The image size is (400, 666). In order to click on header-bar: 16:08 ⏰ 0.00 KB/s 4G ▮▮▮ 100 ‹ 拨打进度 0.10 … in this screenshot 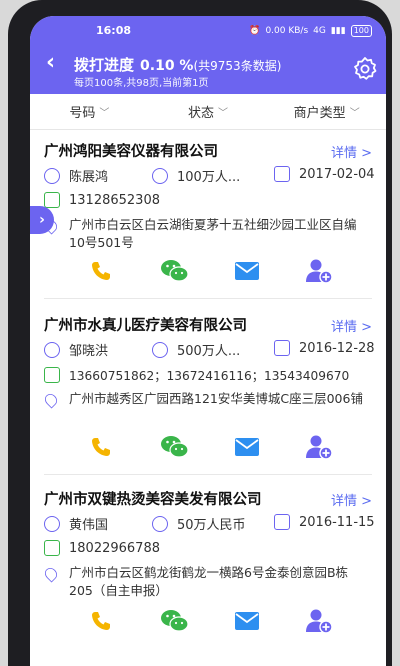, I will do `click(208, 55)`.